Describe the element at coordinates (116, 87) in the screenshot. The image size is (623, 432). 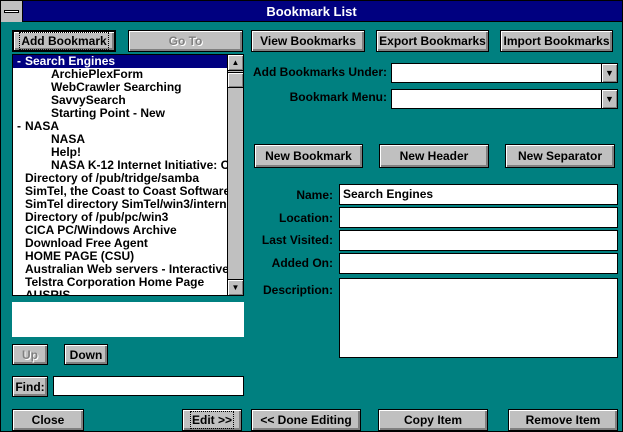
I see `bookmark-label: WebCrawler Searching` at that location.